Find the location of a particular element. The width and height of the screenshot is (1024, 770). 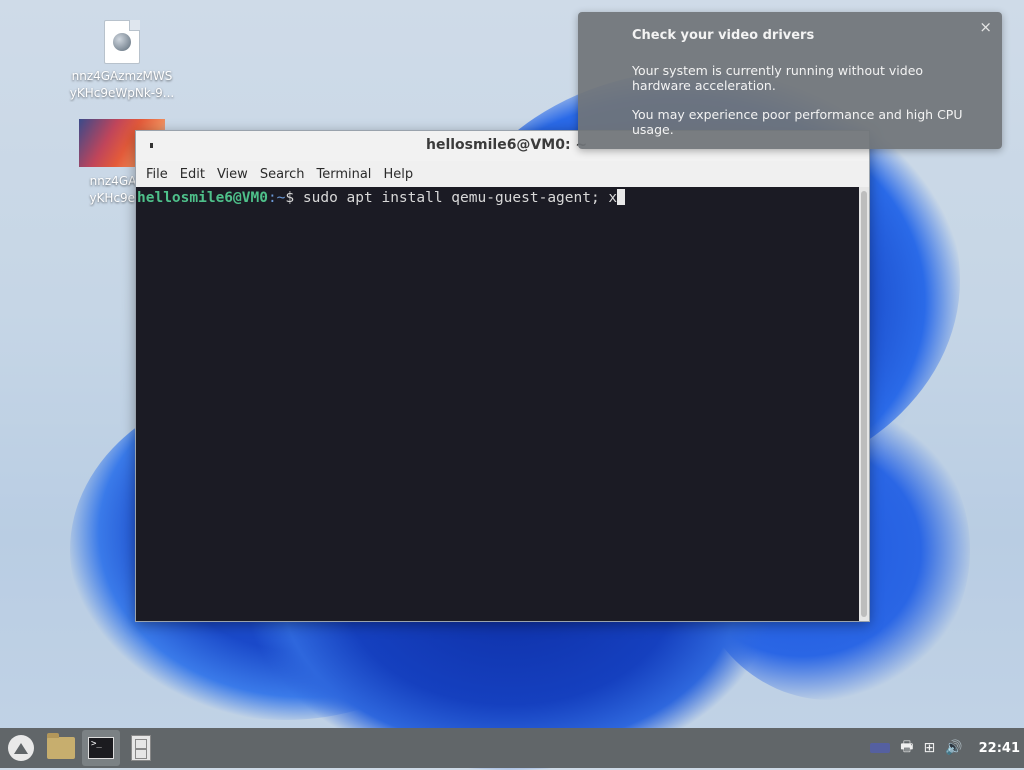

taskbar-terminal-button: >_ is located at coordinates (101, 748).